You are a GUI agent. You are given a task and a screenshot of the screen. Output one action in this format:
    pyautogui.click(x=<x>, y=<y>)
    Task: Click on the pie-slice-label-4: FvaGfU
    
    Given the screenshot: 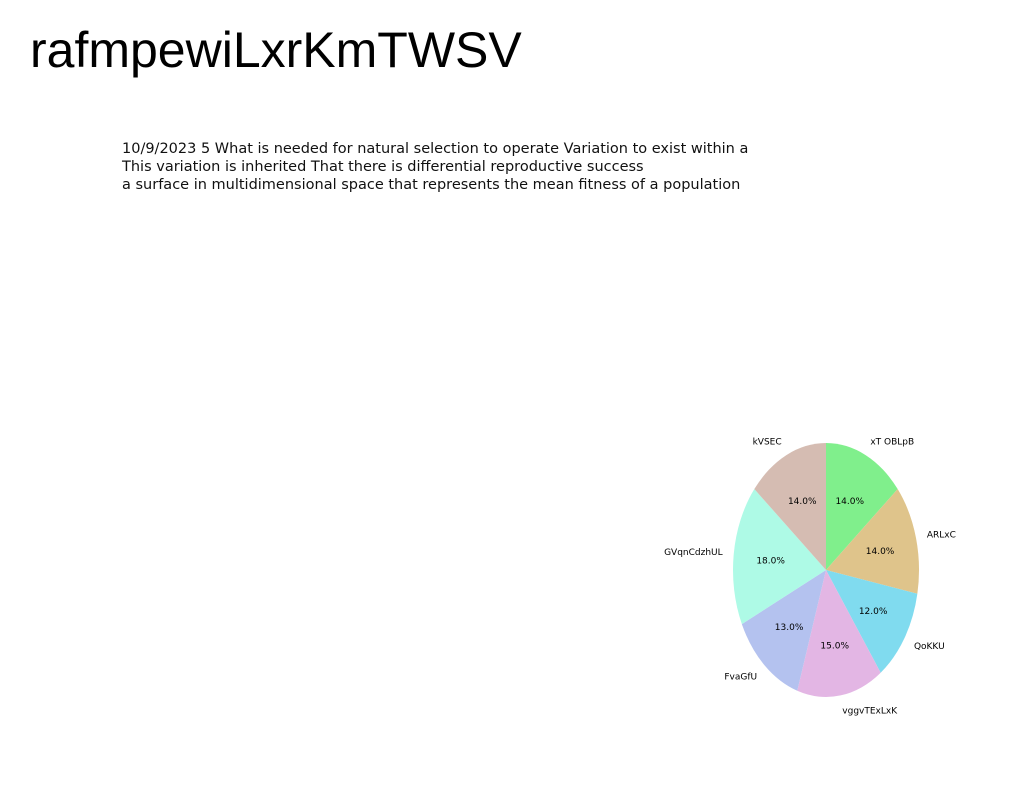 What is the action you would take?
    pyautogui.click(x=740, y=678)
    